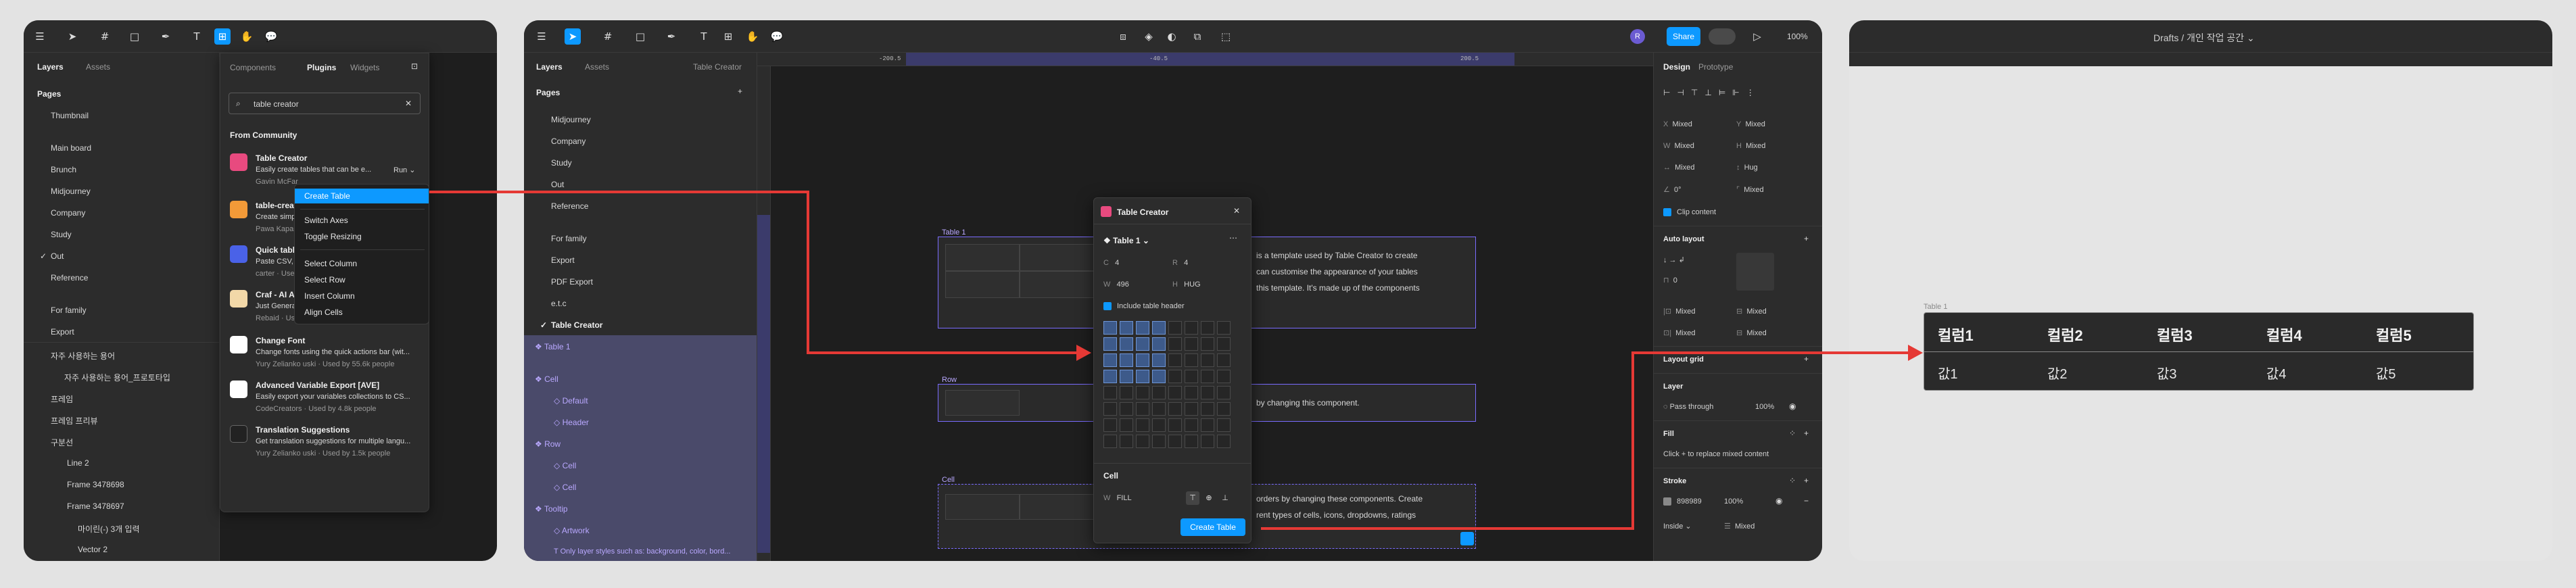 This screenshot has height=588, width=2576. Describe the element at coordinates (671, 36) in the screenshot. I see `pen-tool-icon: ✒` at that location.